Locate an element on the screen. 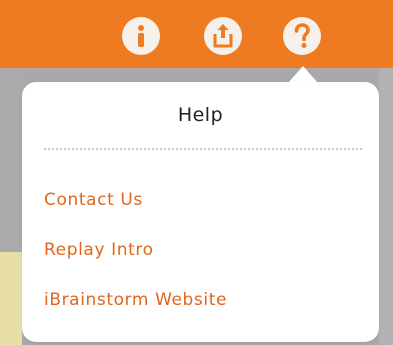 The height and width of the screenshot is (345, 393). info-button is located at coordinates (141, 36).